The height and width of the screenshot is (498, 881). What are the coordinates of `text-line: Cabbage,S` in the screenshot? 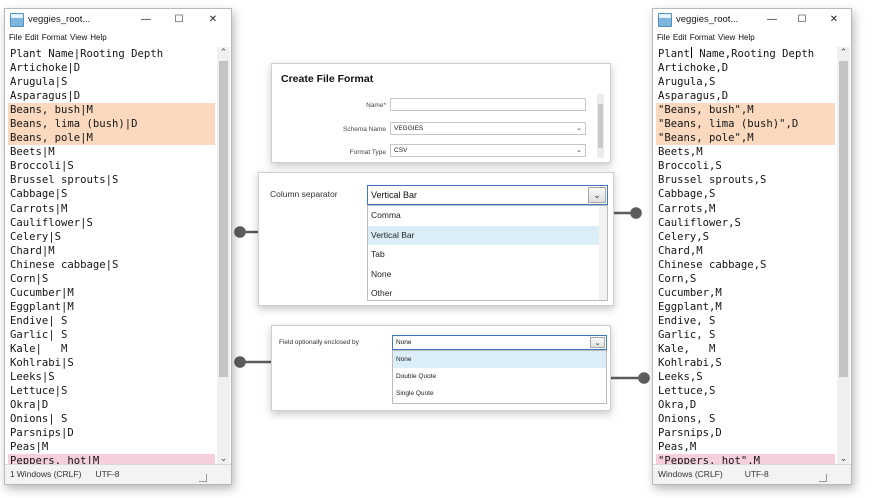 It's located at (687, 194).